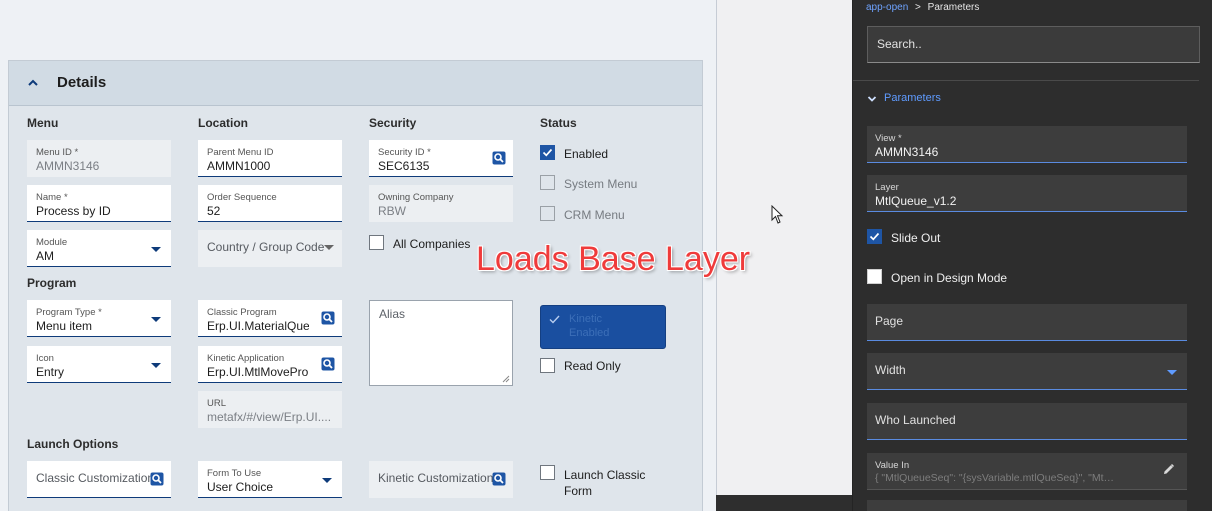  I want to click on panel-divider, so click(1026, 80).